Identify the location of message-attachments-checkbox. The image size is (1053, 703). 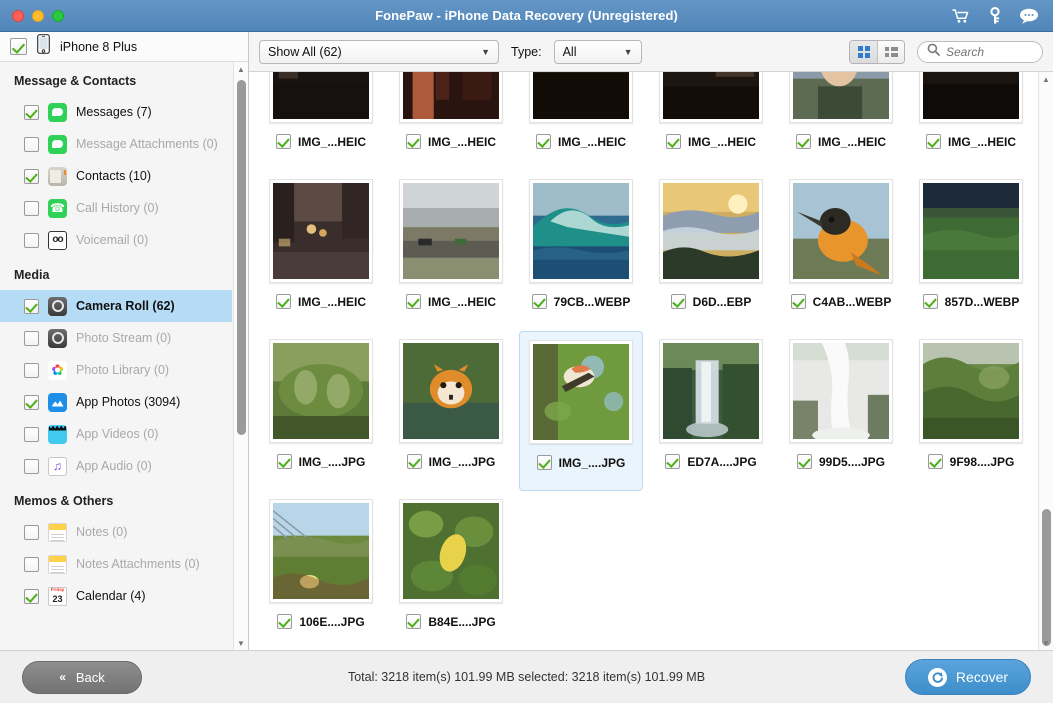
(31, 144).